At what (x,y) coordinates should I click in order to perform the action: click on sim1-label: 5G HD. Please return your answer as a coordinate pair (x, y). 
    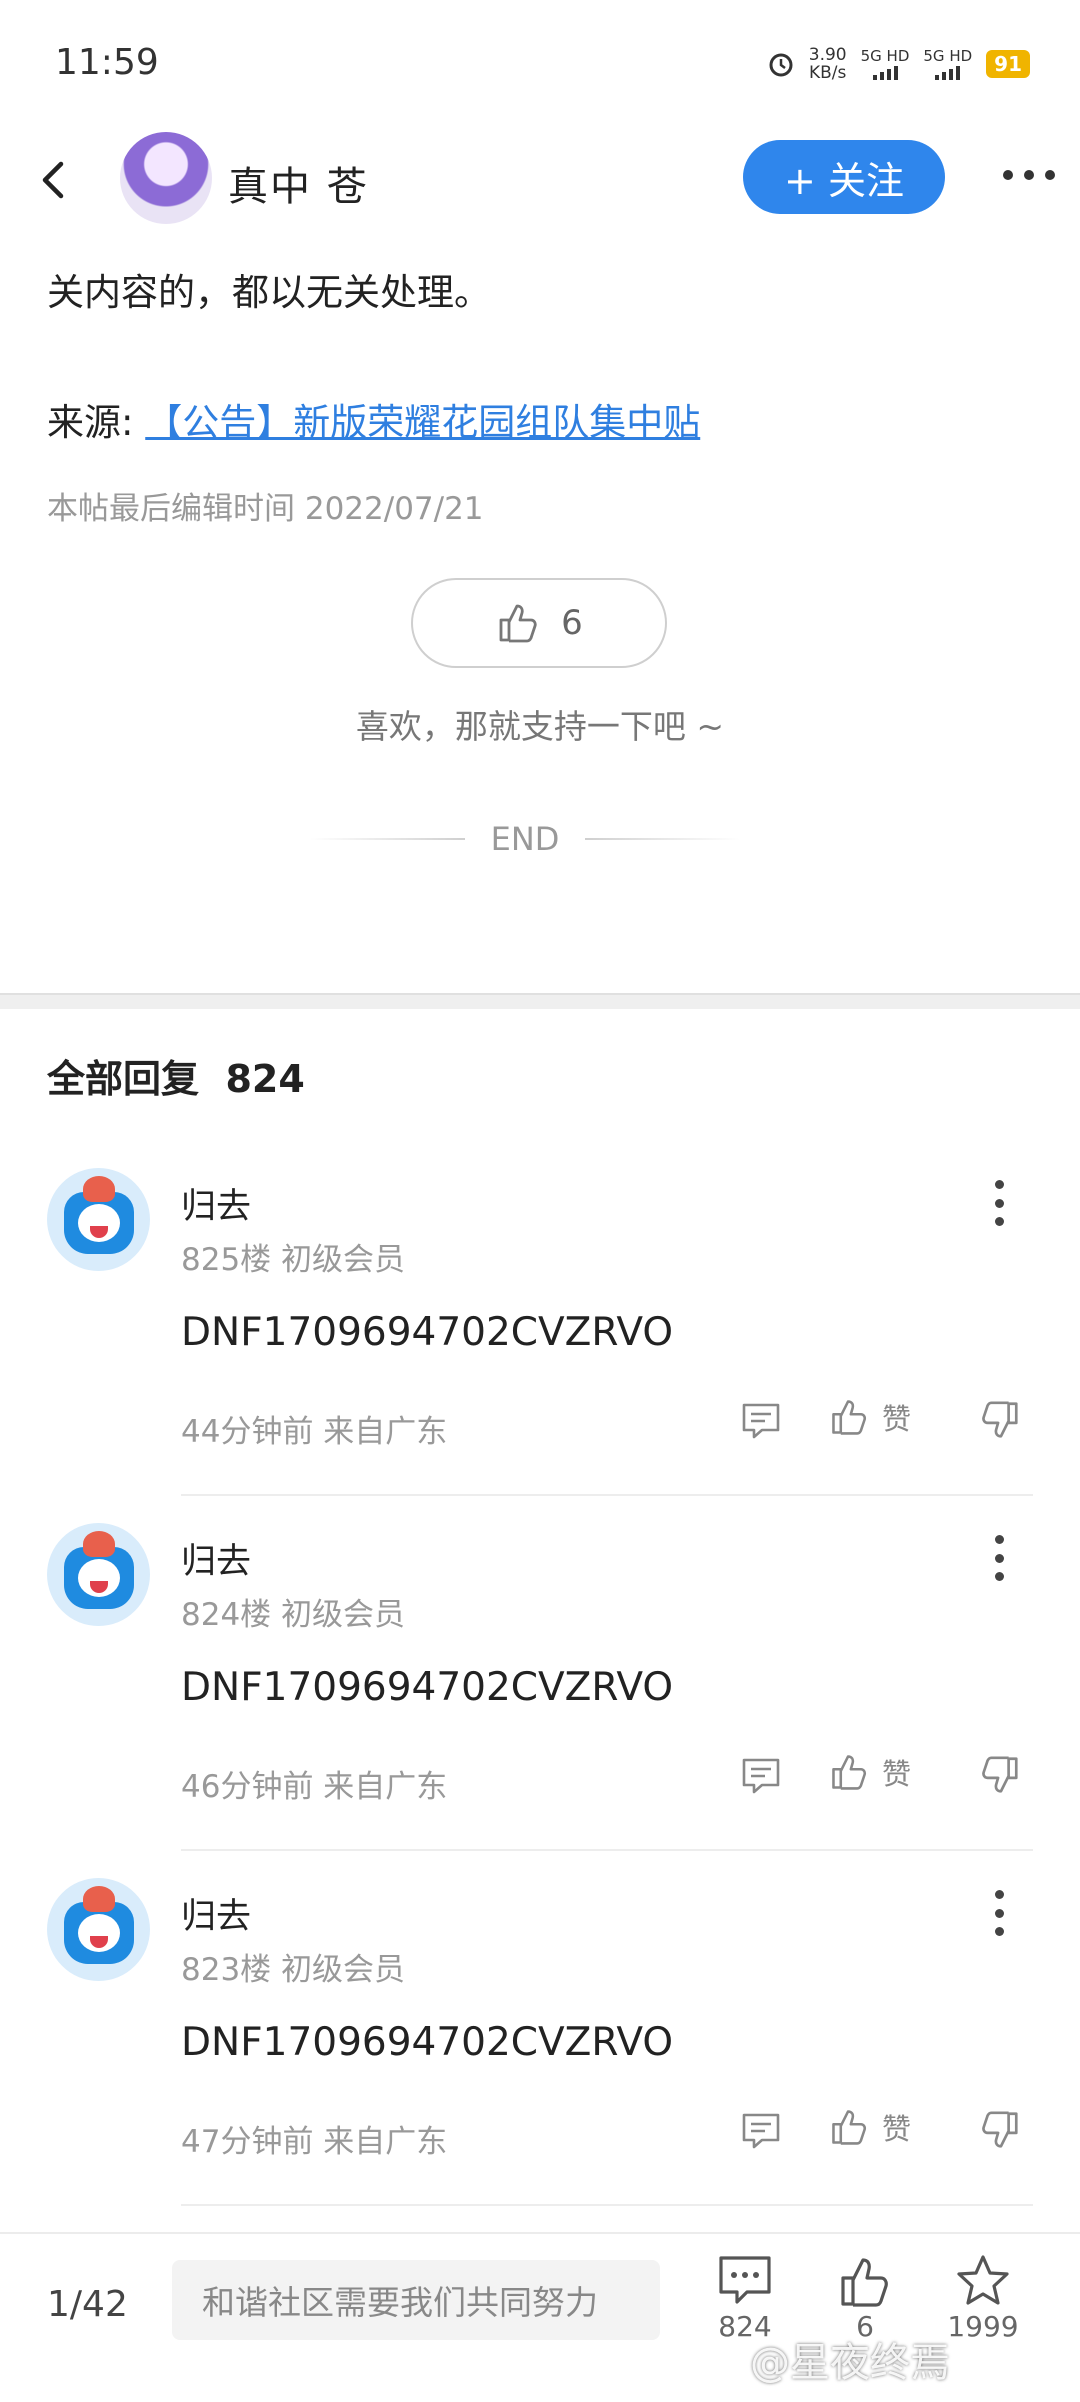
    Looking at the image, I should click on (885, 56).